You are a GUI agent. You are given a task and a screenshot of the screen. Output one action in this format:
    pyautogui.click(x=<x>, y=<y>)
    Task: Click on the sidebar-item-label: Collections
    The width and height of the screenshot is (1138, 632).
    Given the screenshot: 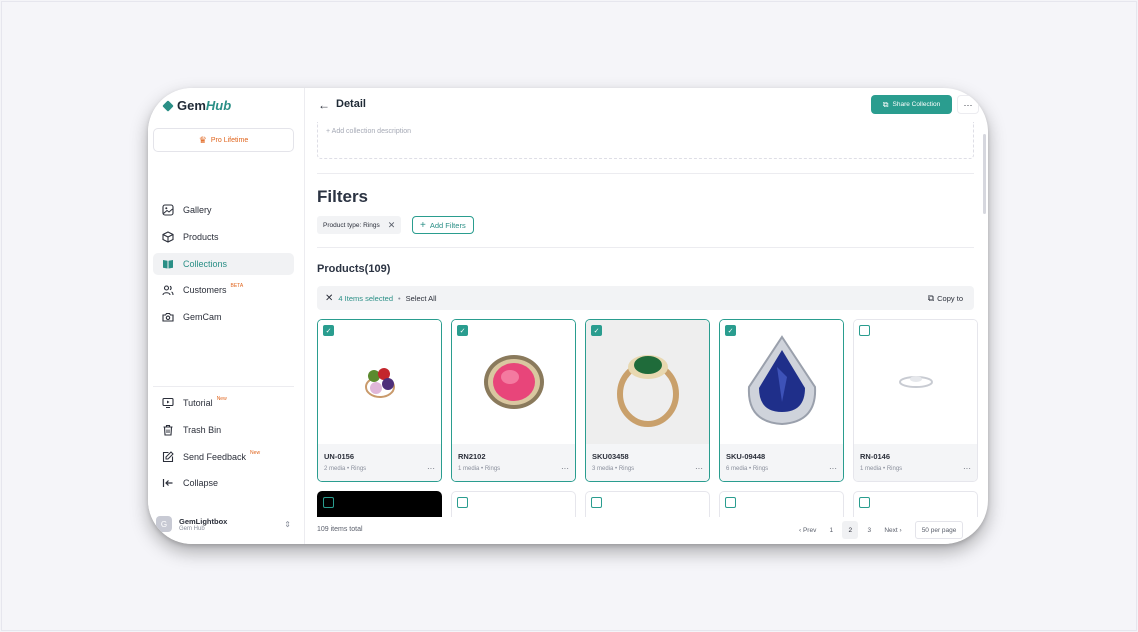 What is the action you would take?
    pyautogui.click(x=205, y=263)
    